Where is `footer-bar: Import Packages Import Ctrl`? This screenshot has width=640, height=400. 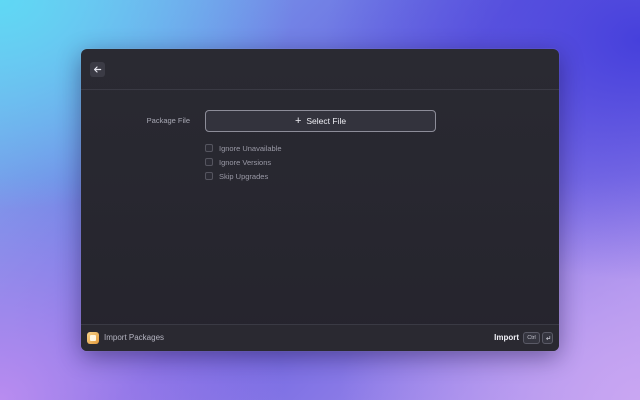
footer-bar: Import Packages Import Ctrl is located at coordinates (320, 337).